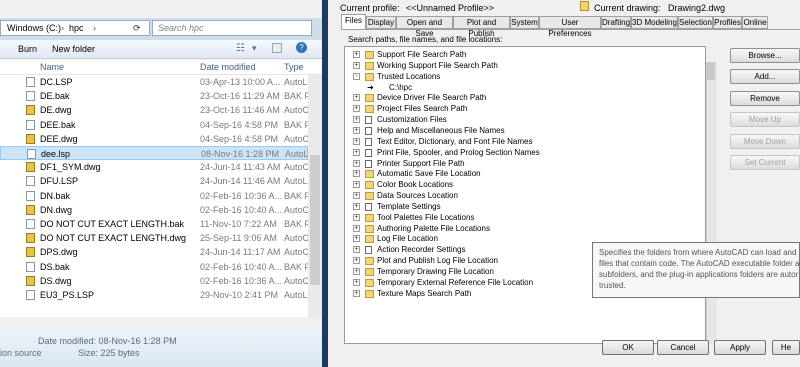 The image size is (800, 367). Describe the element at coordinates (628, 347) in the screenshot. I see `ok-button: OK` at that location.